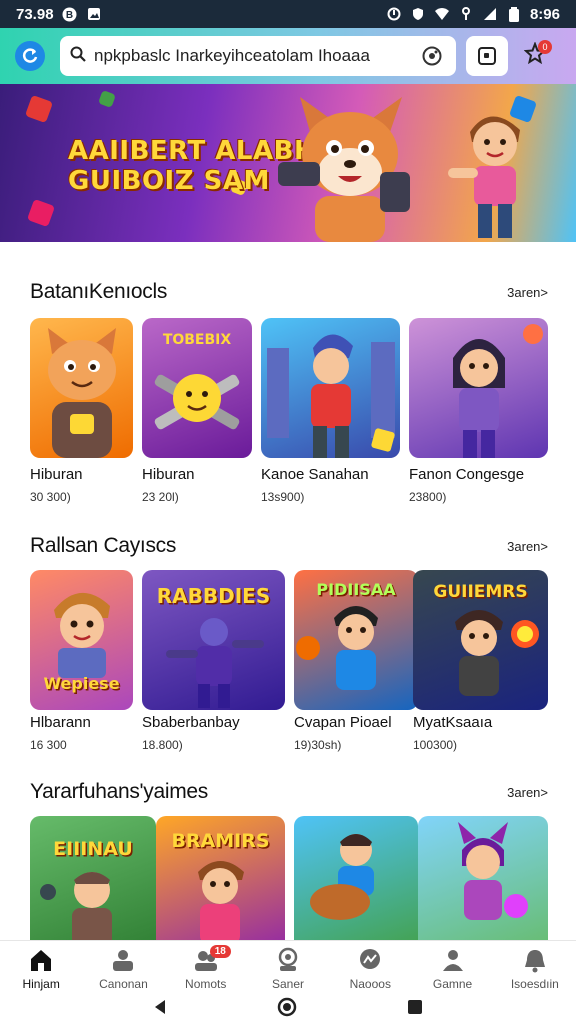  I want to click on game-count: 19)30sh), so click(318, 745).